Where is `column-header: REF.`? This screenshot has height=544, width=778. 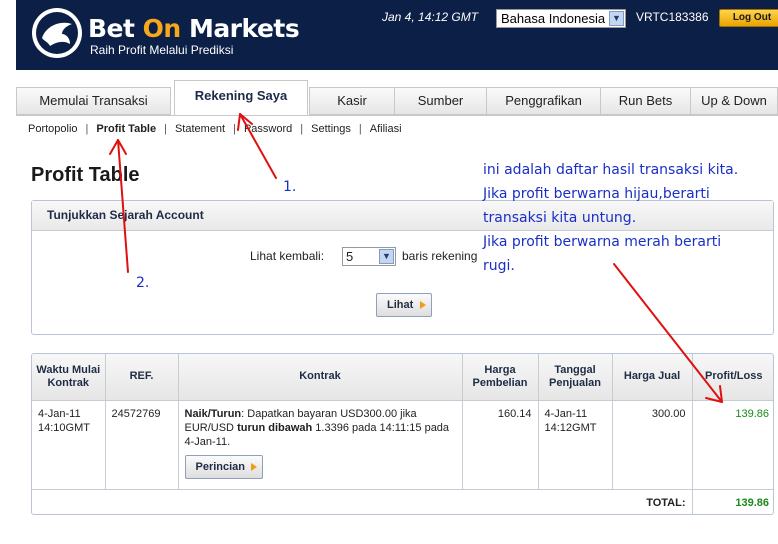
column-header: REF. is located at coordinates (142, 377).